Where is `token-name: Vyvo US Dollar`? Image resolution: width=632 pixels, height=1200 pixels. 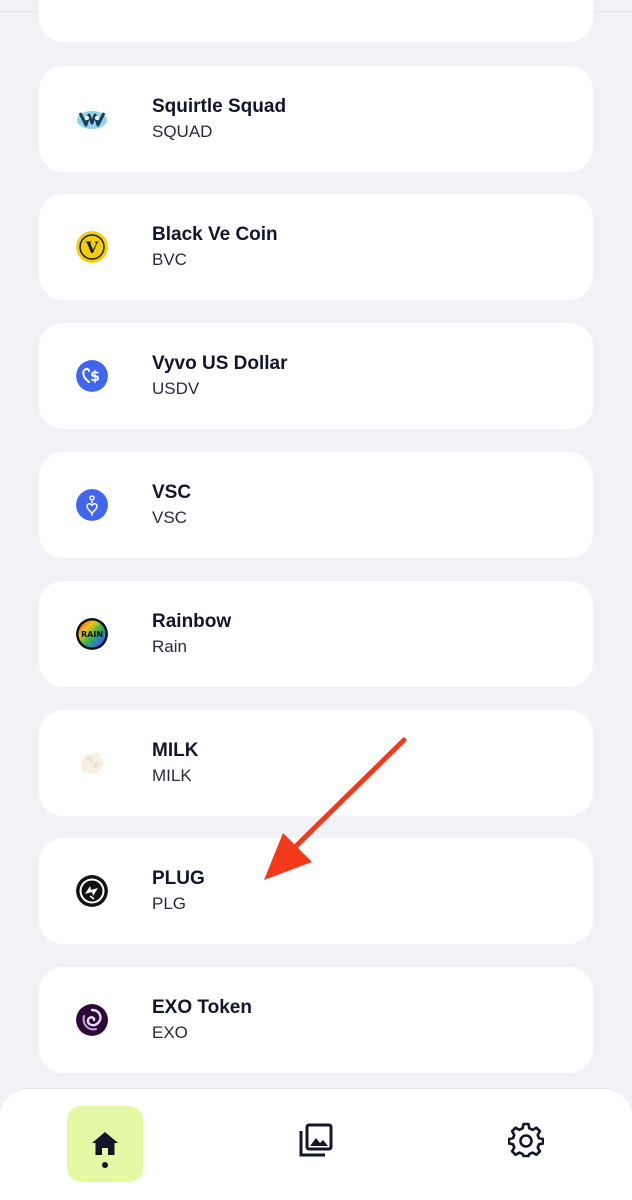
token-name: Vyvo US Dollar is located at coordinates (220, 363).